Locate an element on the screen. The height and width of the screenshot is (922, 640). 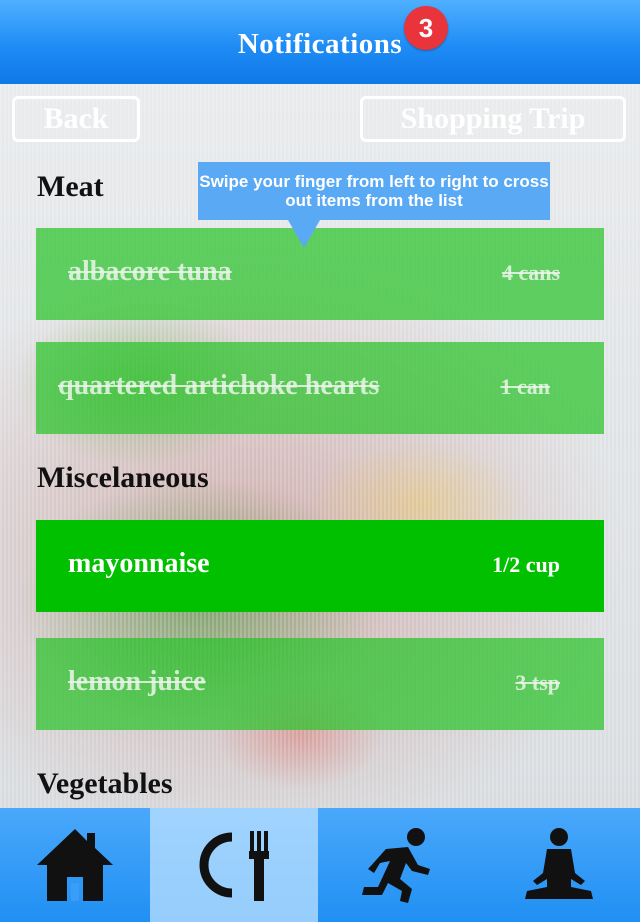
item-quantity: 1/2 cup is located at coordinates (526, 564).